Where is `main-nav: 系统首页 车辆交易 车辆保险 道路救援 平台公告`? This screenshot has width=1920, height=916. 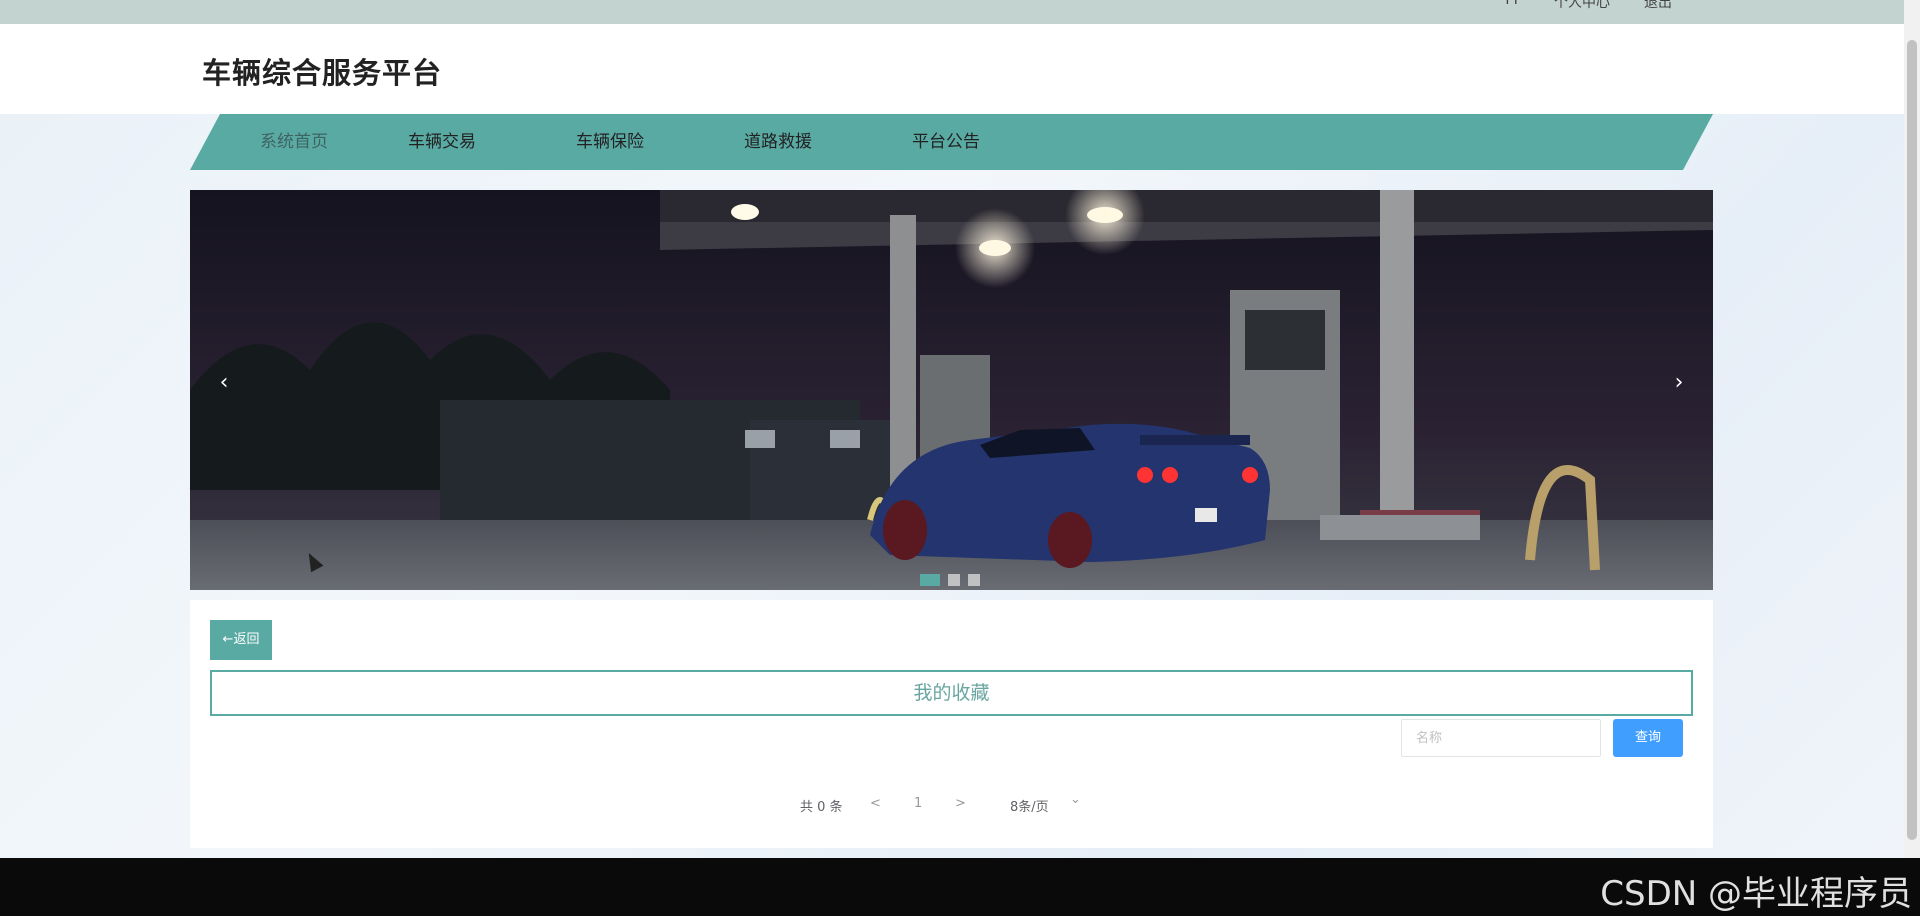 main-nav: 系统首页 车辆交易 车辆保险 道路救援 平台公告 is located at coordinates (951, 142).